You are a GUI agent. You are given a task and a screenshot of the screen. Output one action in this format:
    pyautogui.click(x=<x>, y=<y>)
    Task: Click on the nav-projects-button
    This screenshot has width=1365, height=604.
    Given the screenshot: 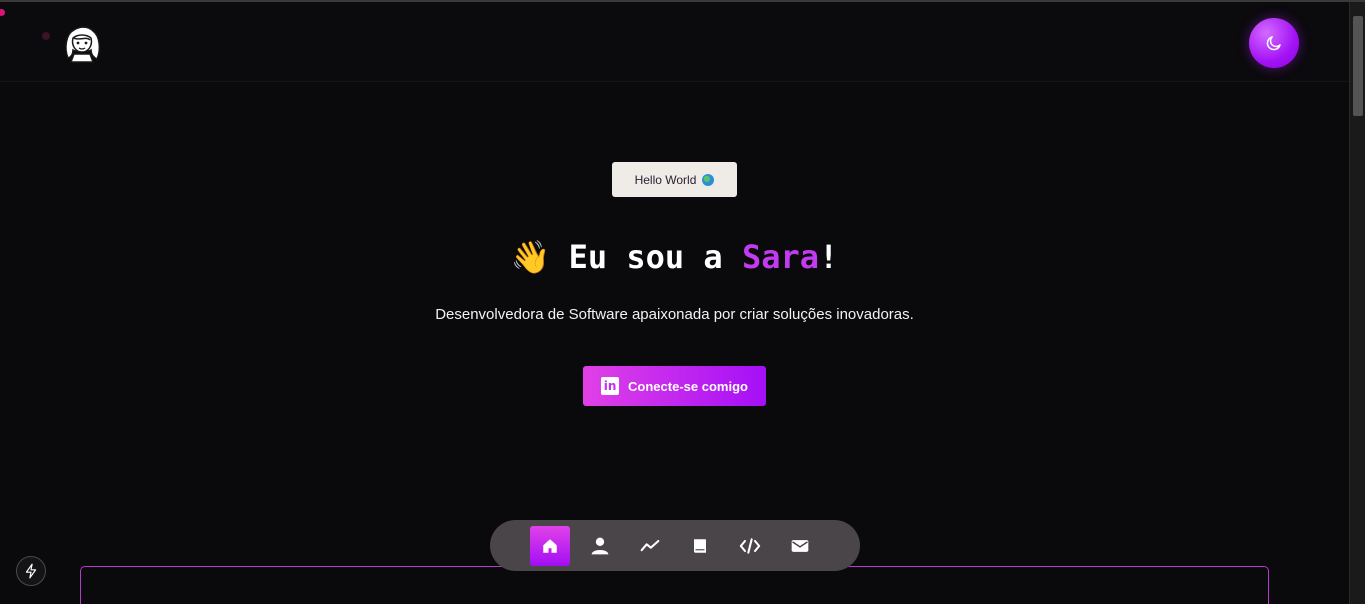 What is the action you would take?
    pyautogui.click(x=750, y=546)
    